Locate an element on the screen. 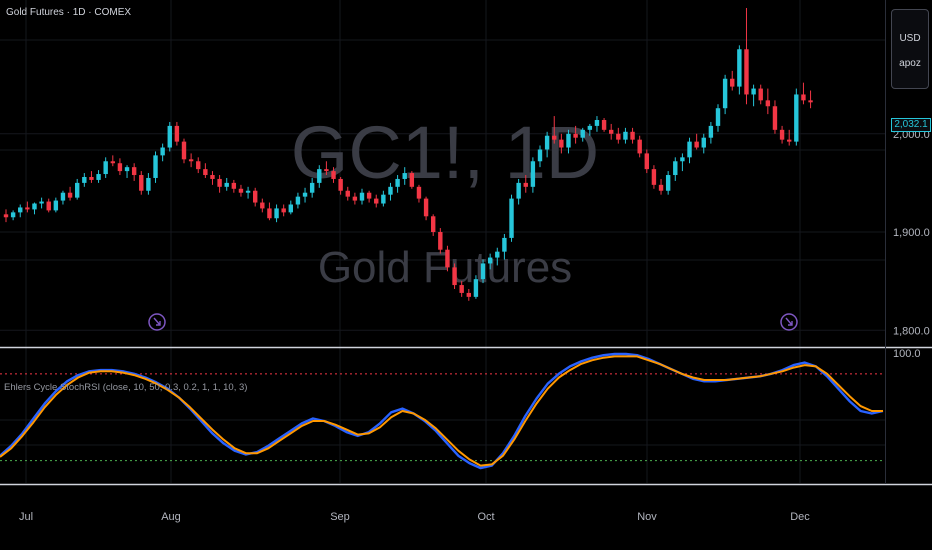 The width and height of the screenshot is (932, 550). time-tick-label-5: Dec is located at coordinates (800, 517).